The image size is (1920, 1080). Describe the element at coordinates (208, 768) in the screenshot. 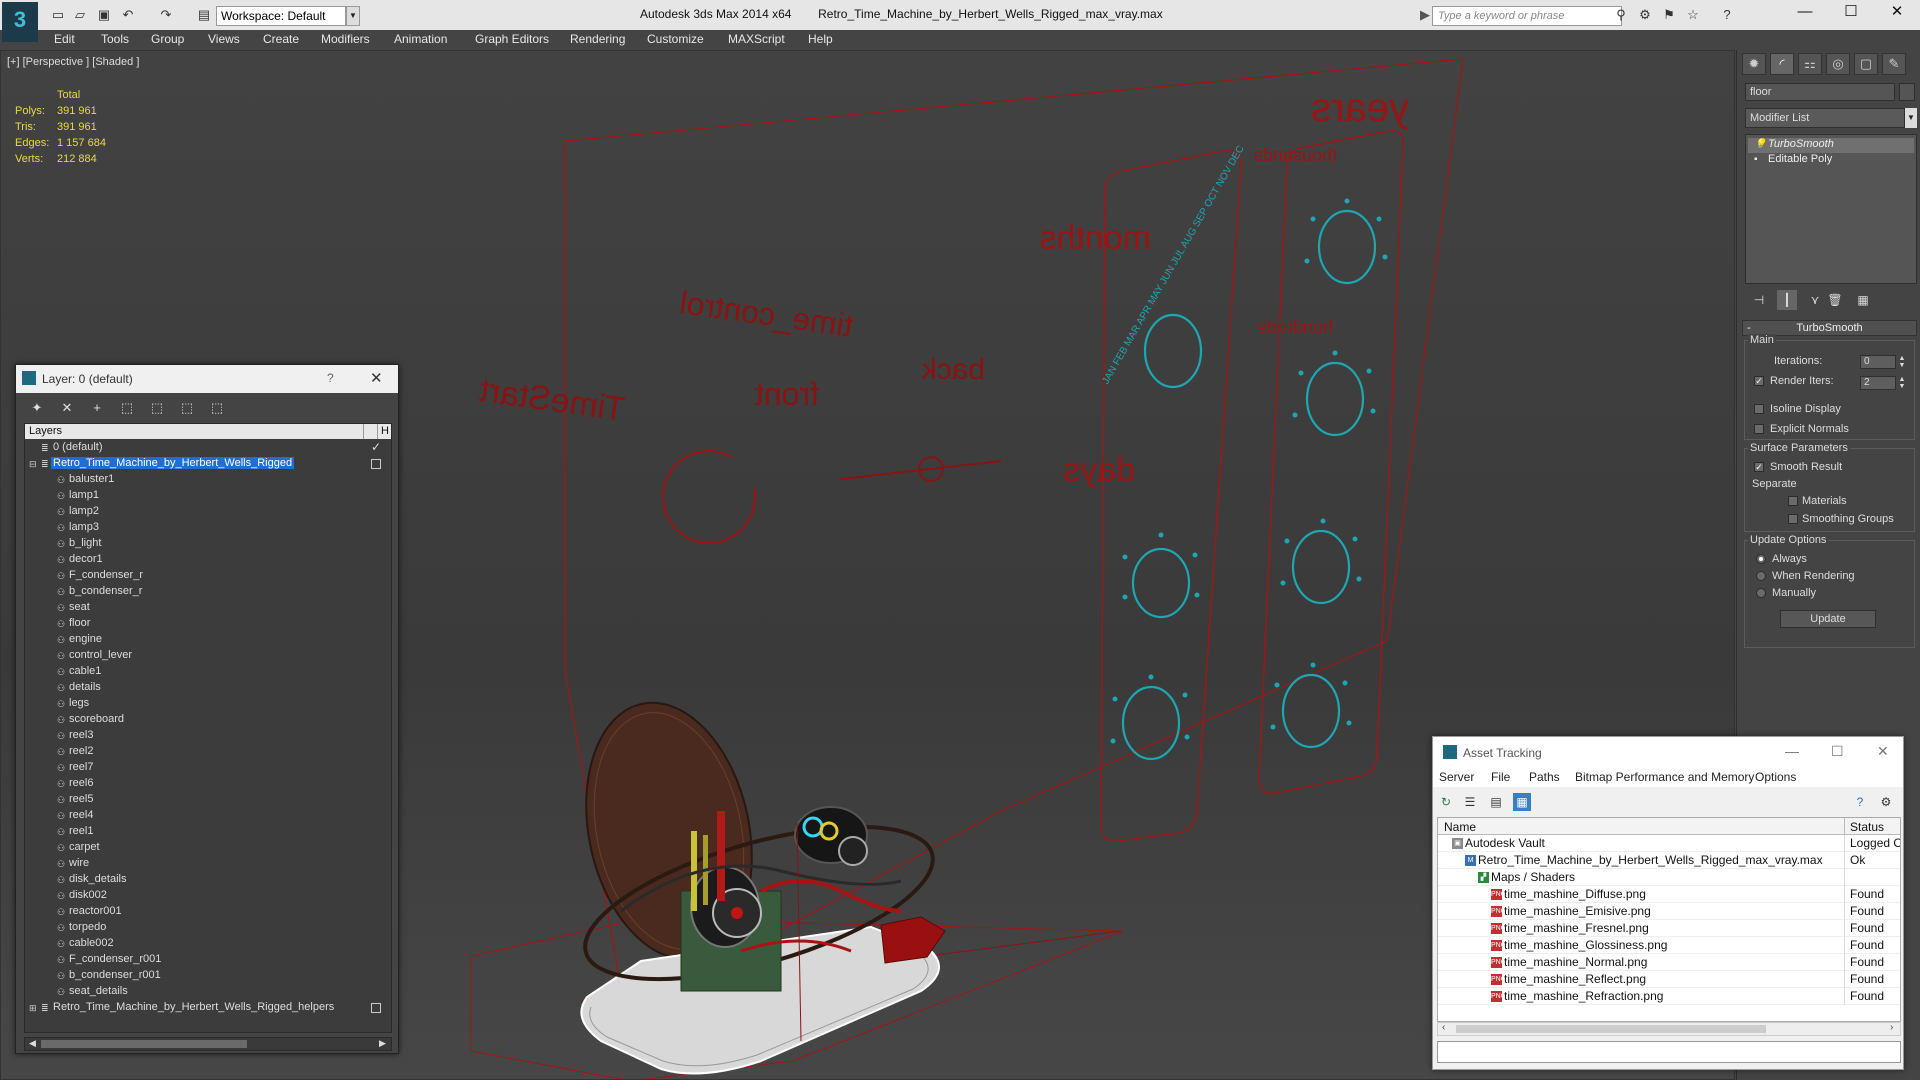

I see `layer-object-row: ⚇ reel7` at that location.